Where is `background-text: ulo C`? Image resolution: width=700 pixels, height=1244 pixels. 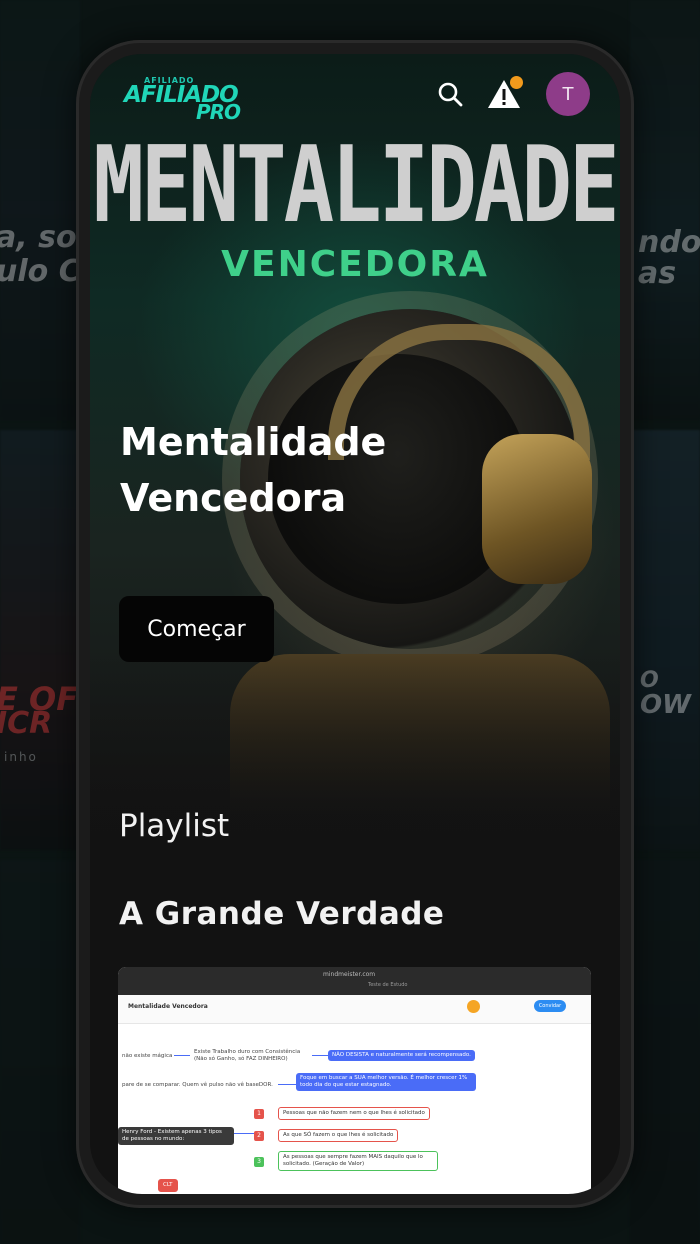
background-text: ulo C is located at coordinates (40, 271).